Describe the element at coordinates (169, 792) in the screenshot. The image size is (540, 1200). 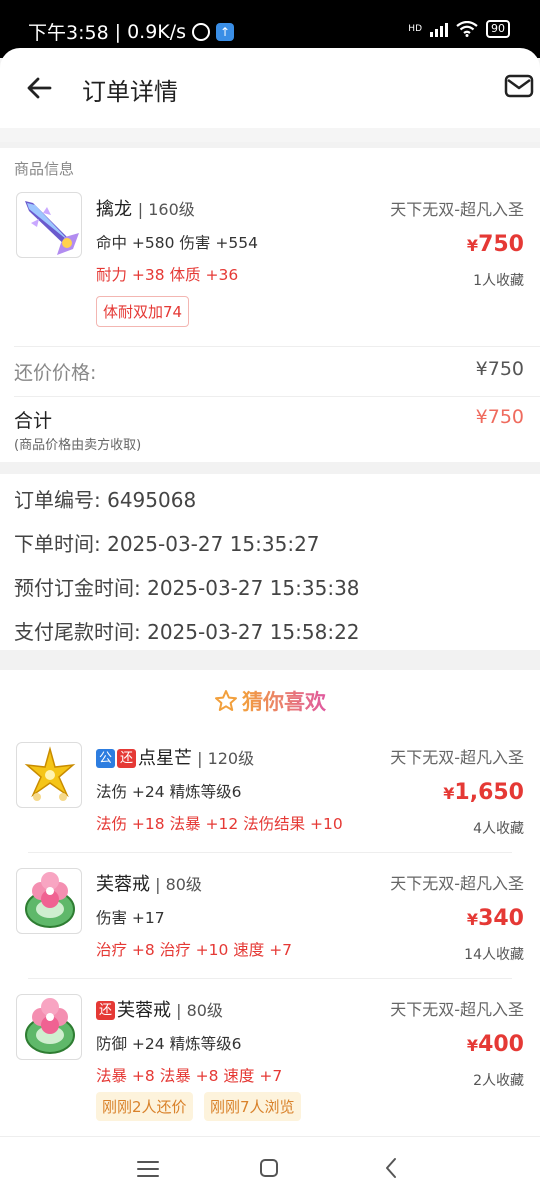
I see `item-attr-main: 法伤 +24 精炼等级6` at that location.